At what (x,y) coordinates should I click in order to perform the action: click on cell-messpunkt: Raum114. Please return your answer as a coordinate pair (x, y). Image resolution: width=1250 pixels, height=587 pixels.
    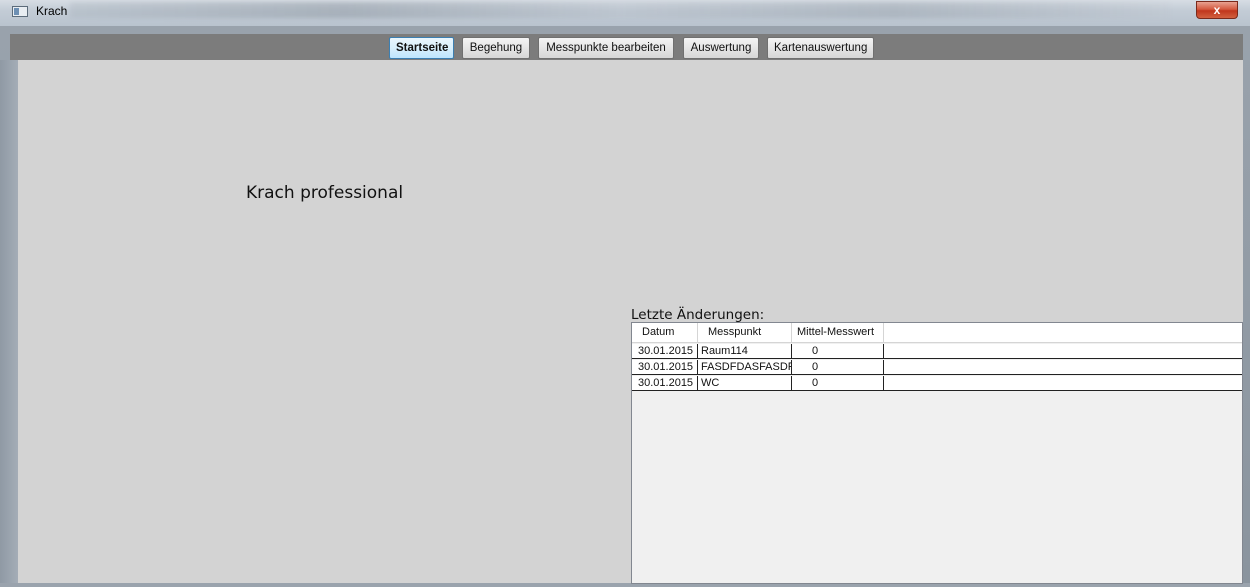
    Looking at the image, I should click on (745, 351).